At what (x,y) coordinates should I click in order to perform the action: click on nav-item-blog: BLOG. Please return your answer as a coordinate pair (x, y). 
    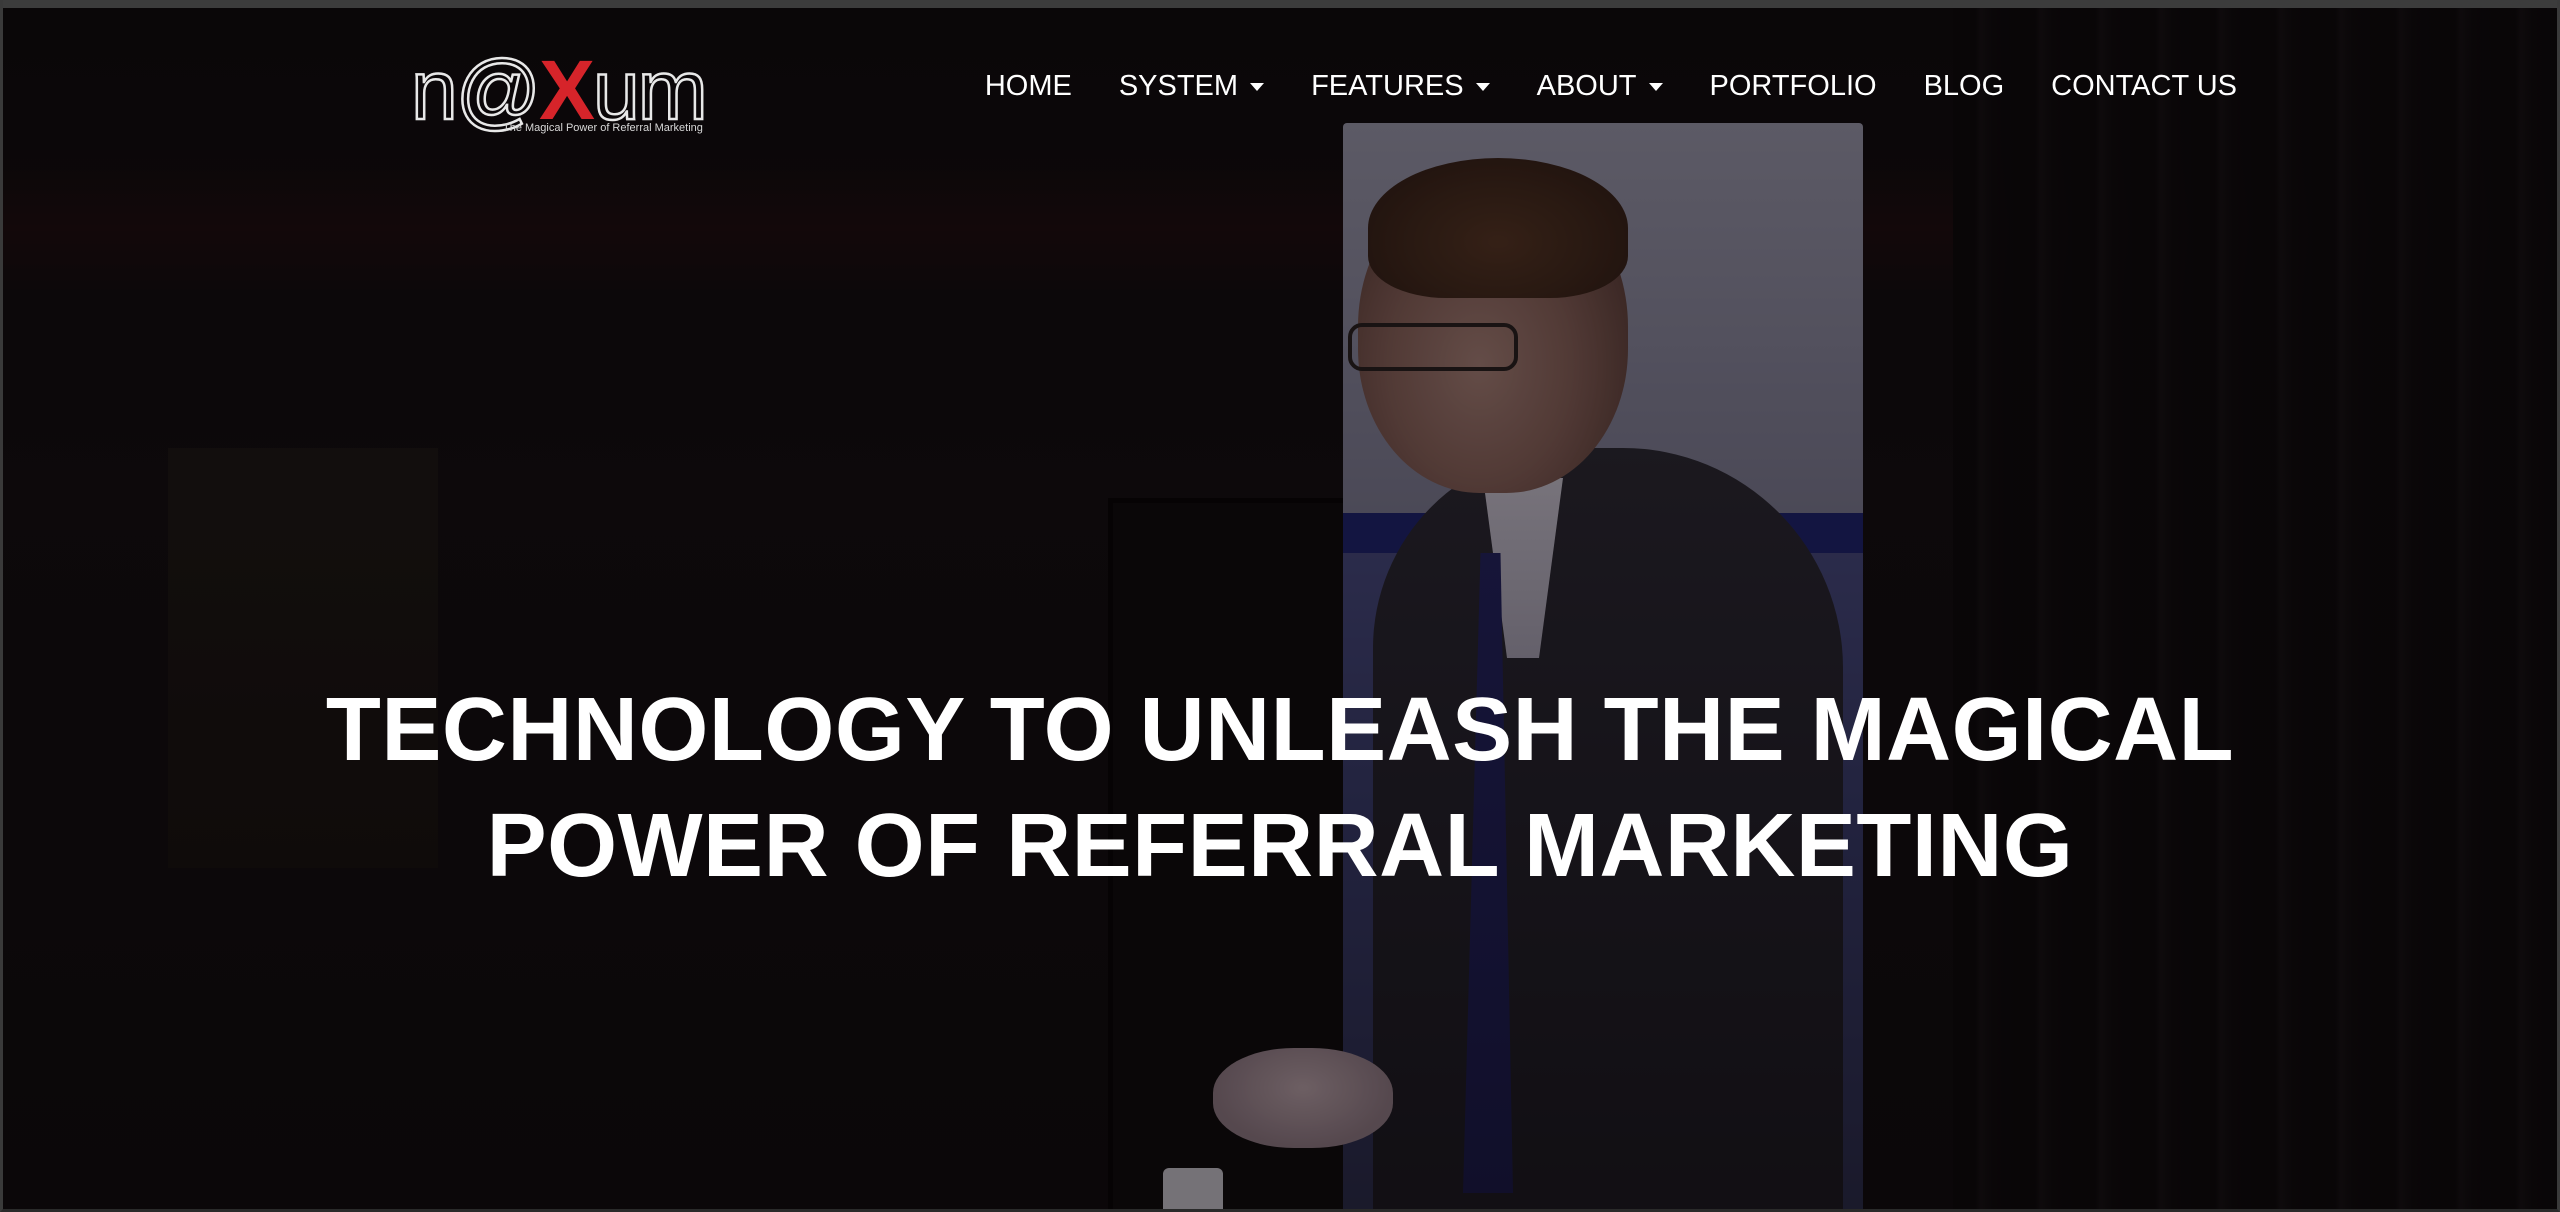
    Looking at the image, I should click on (1964, 86).